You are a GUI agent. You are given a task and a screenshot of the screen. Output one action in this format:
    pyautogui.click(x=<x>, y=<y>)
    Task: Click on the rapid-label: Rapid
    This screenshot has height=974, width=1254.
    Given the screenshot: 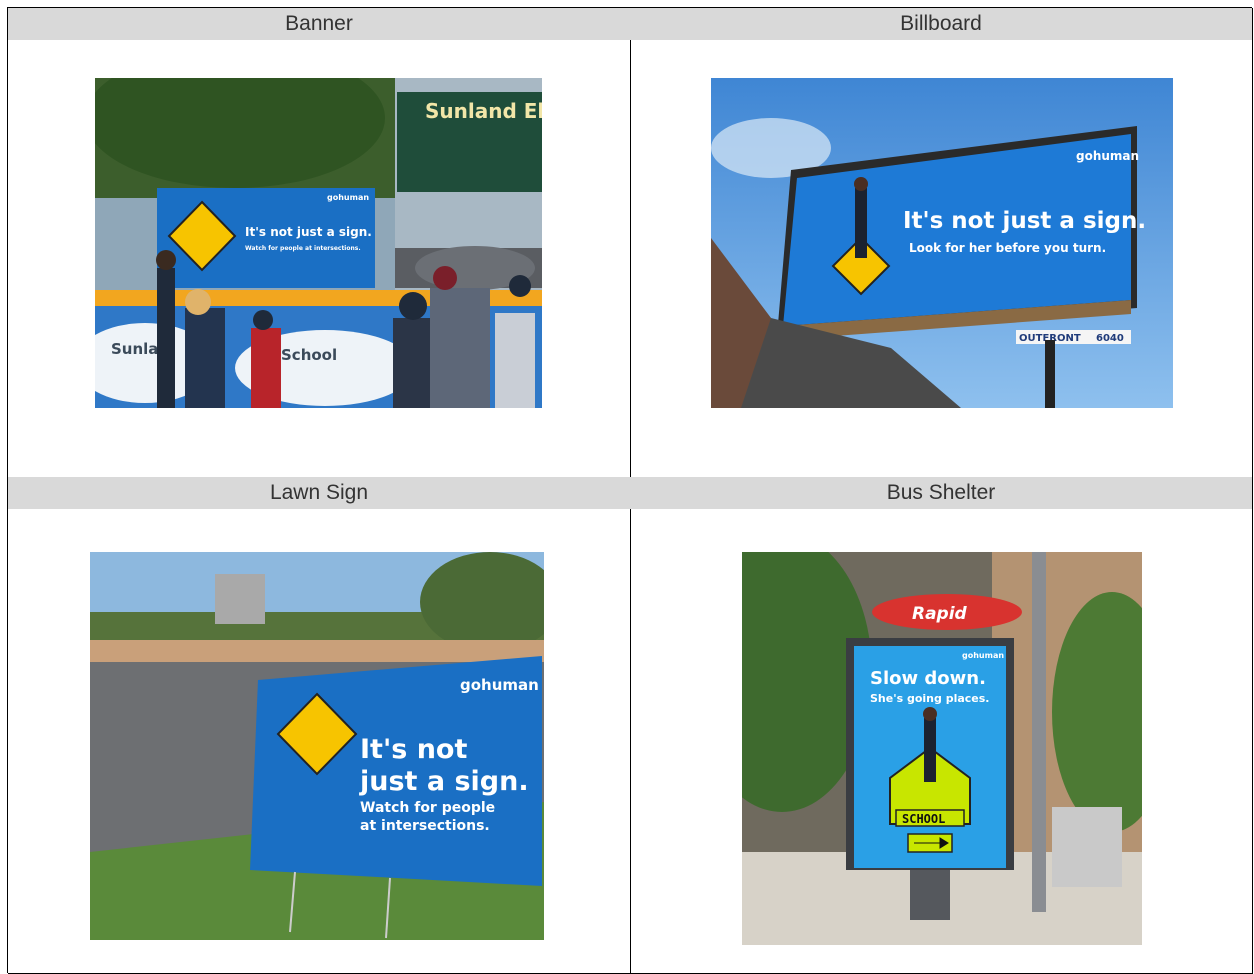 What is the action you would take?
    pyautogui.click(x=940, y=614)
    